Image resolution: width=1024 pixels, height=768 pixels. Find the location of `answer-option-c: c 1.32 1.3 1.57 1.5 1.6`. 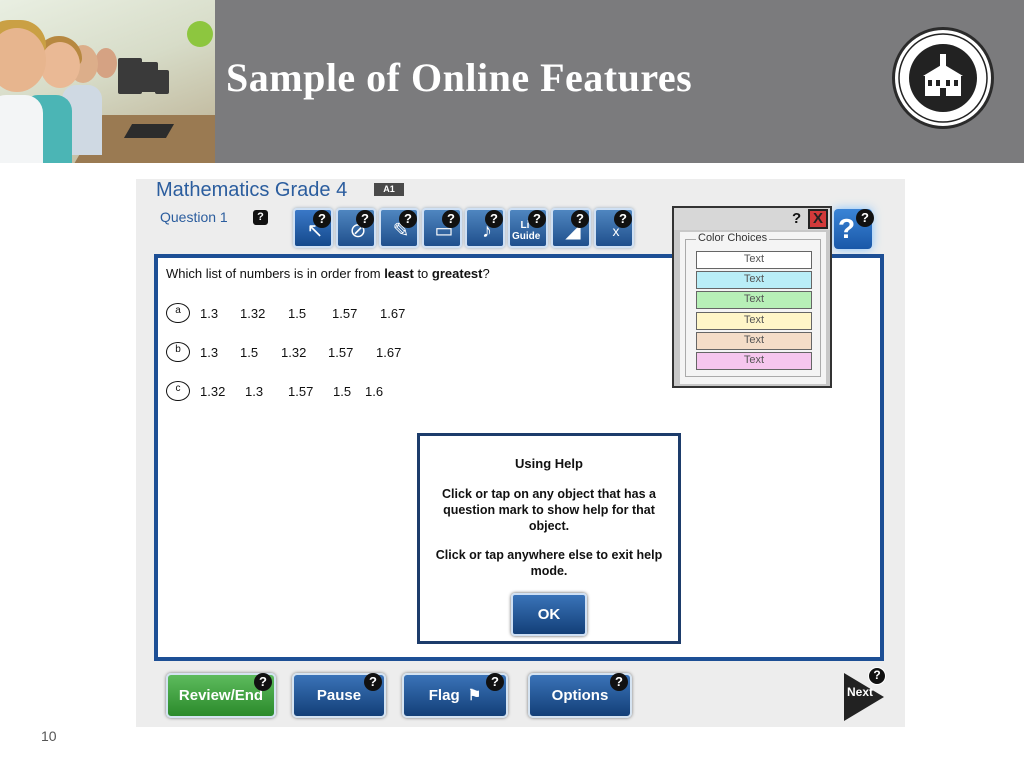

answer-option-c: c 1.32 1.3 1.57 1.5 1.6 is located at coordinates (275, 391).